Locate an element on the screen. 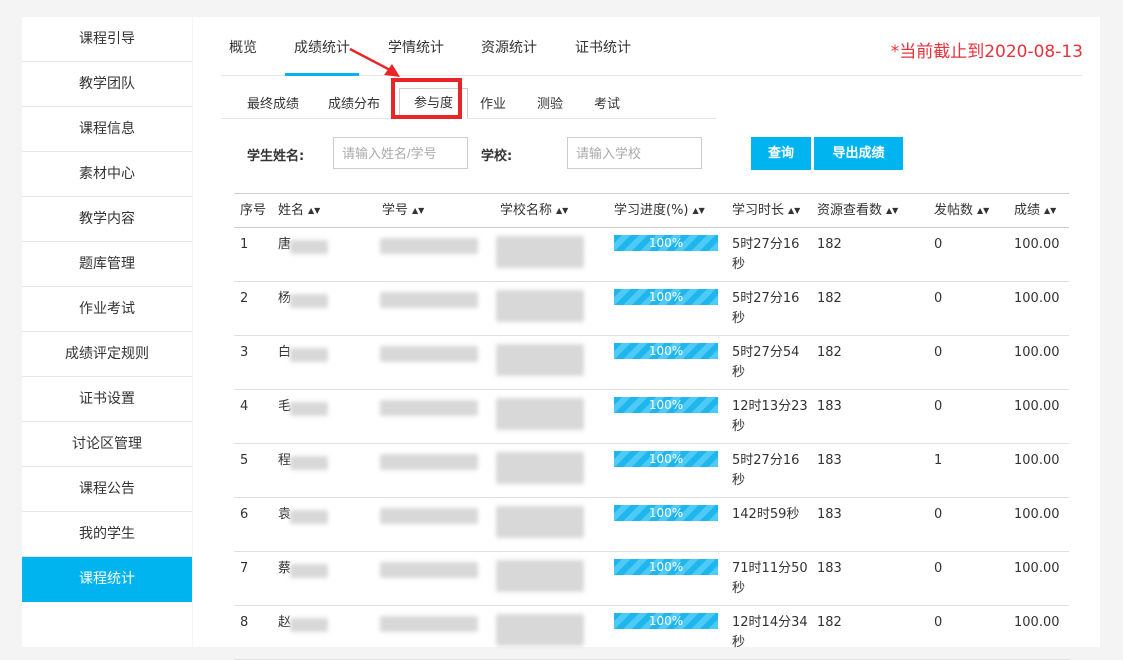 The height and width of the screenshot is (660, 1123). sidebar-item-material-center: 素材中心 is located at coordinates (107, 174).